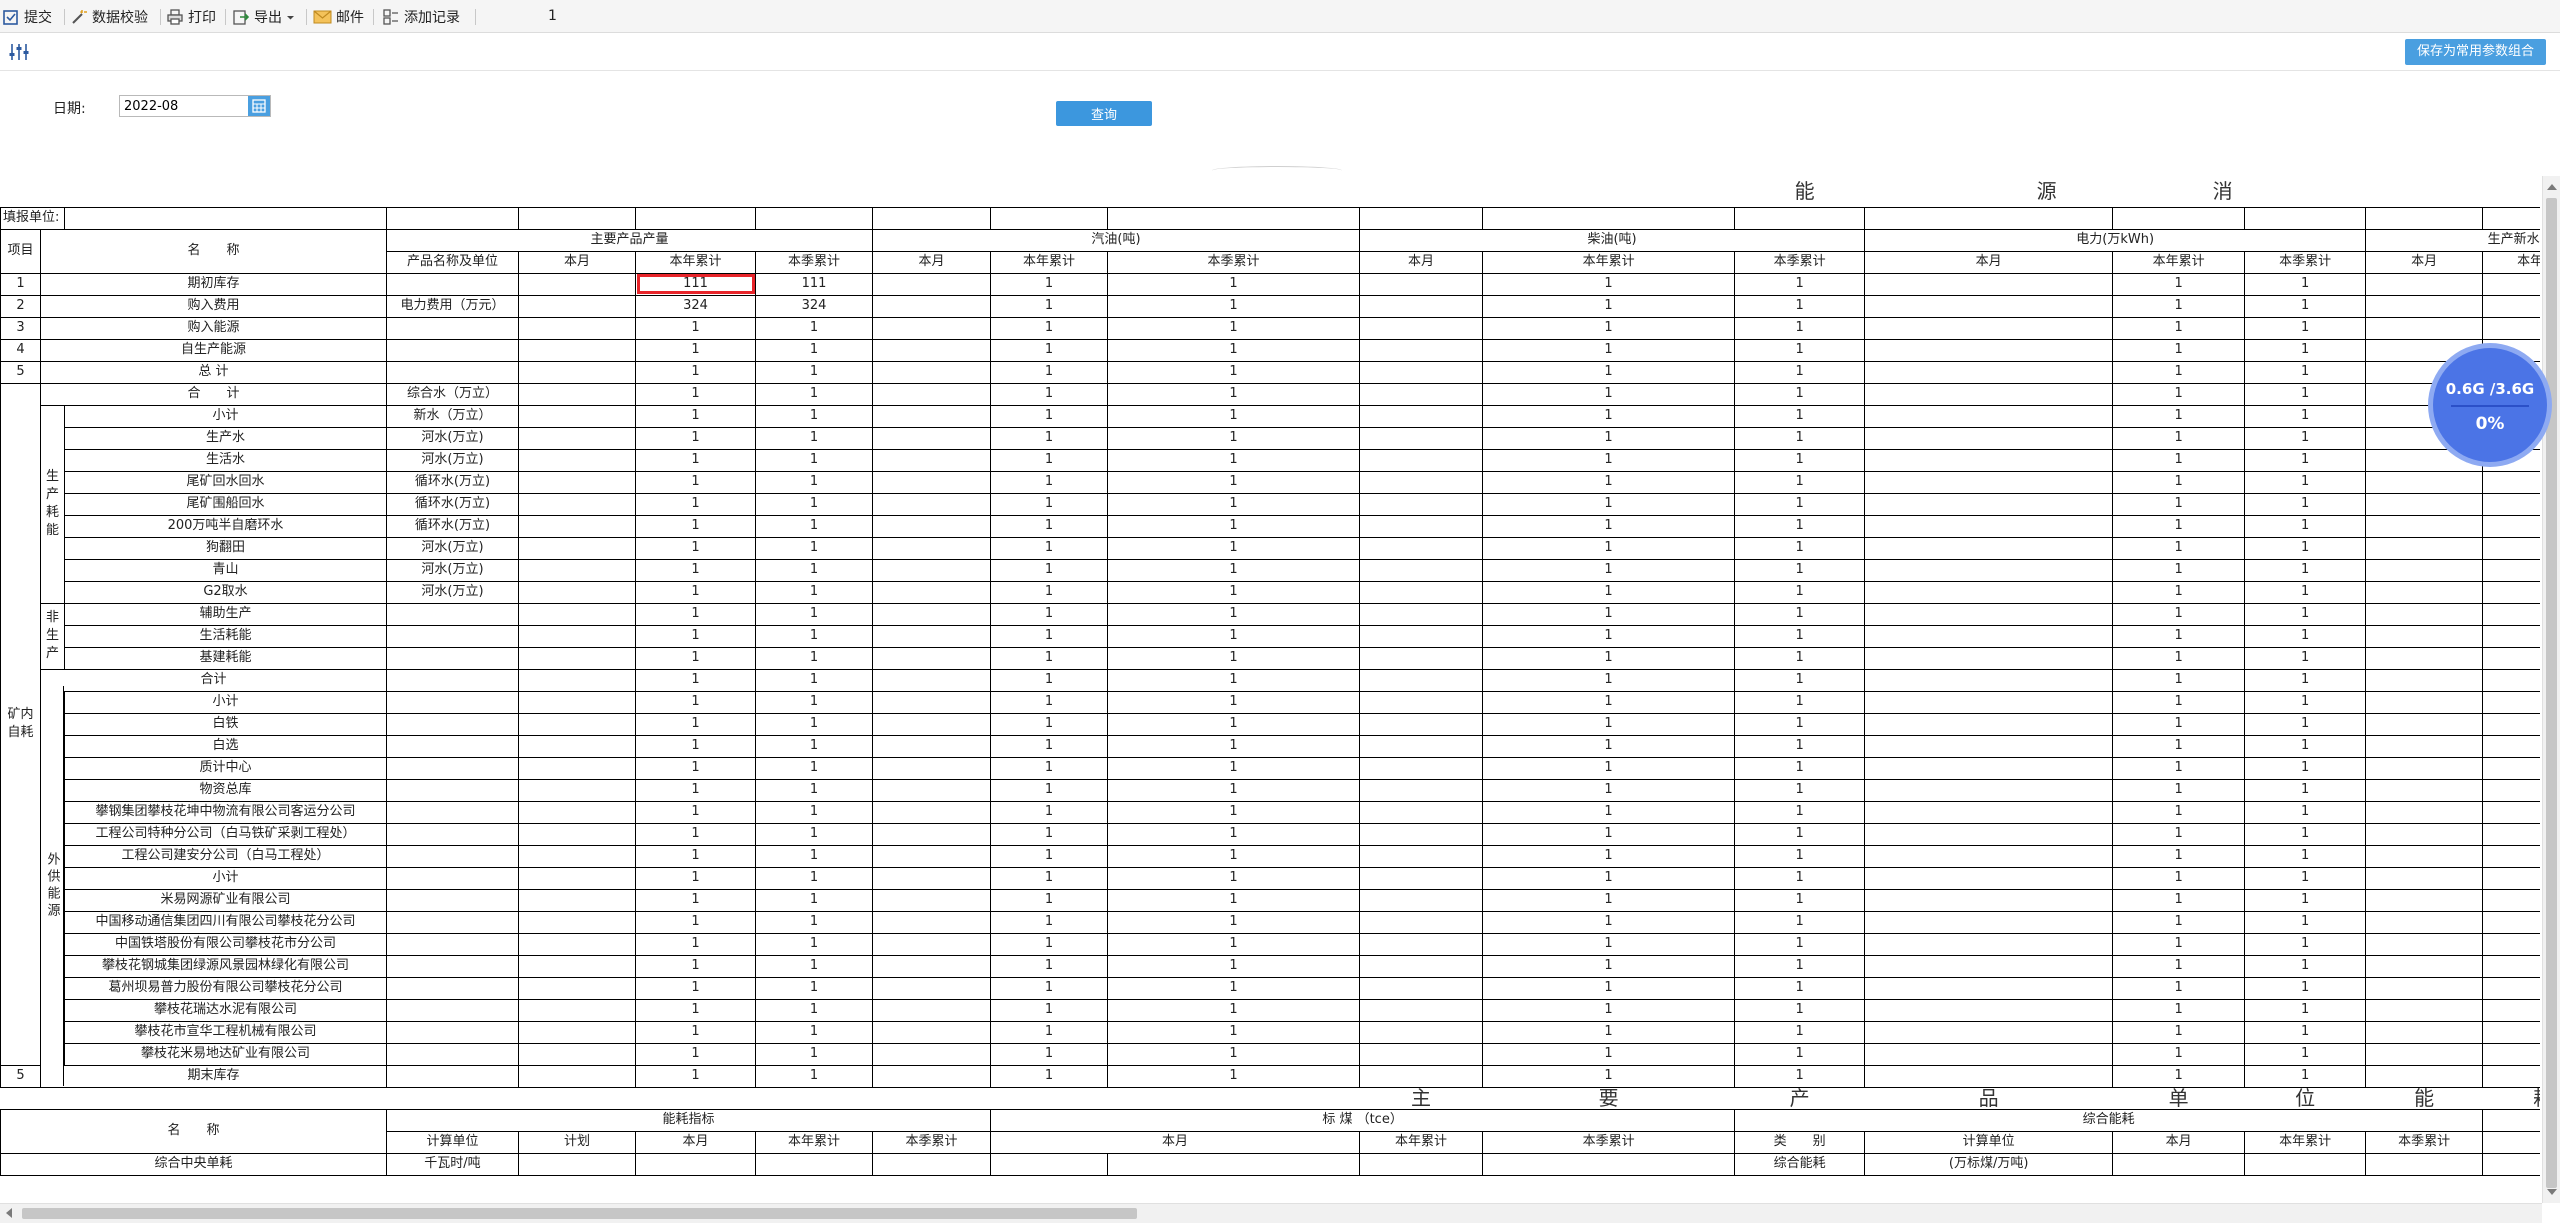 This screenshot has width=2560, height=1226. I want to click on email-button: 邮件, so click(338, 17).